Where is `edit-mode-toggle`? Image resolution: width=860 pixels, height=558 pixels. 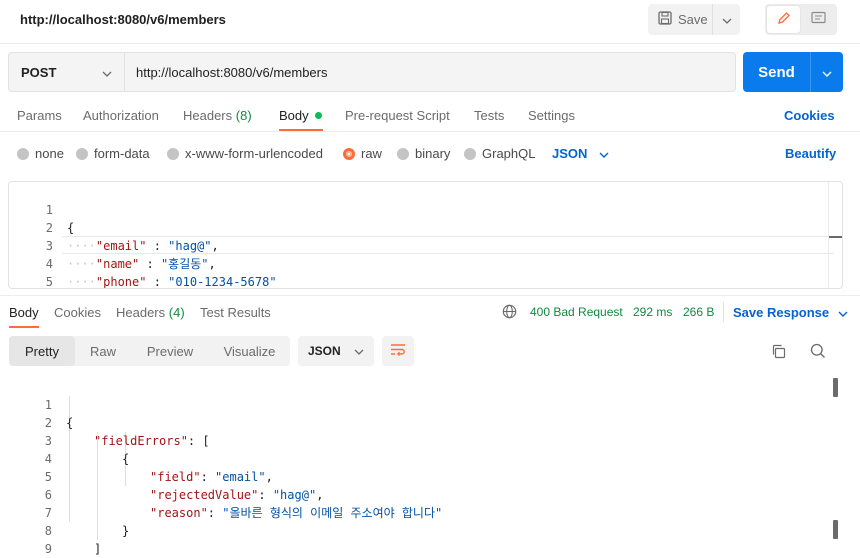 edit-mode-toggle is located at coordinates (801, 19).